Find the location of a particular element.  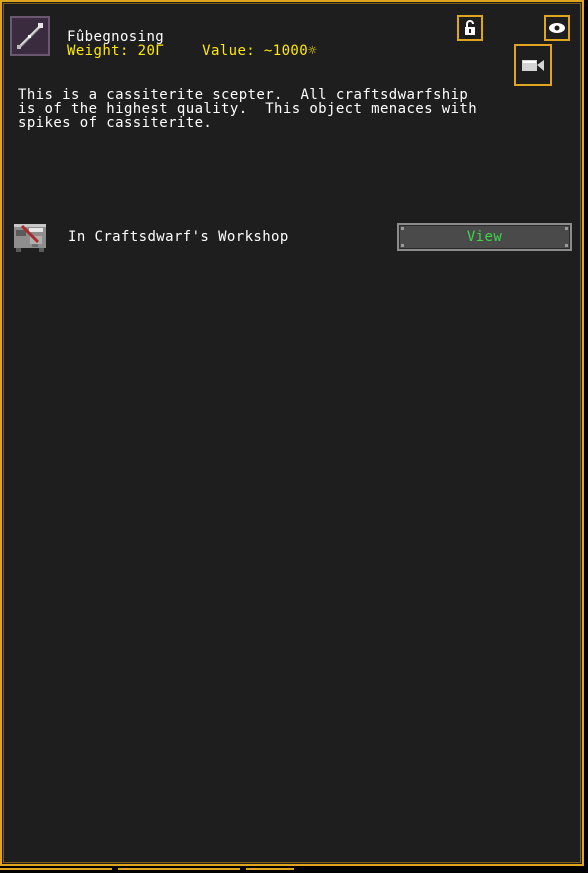

camera-button is located at coordinates (533, 65).